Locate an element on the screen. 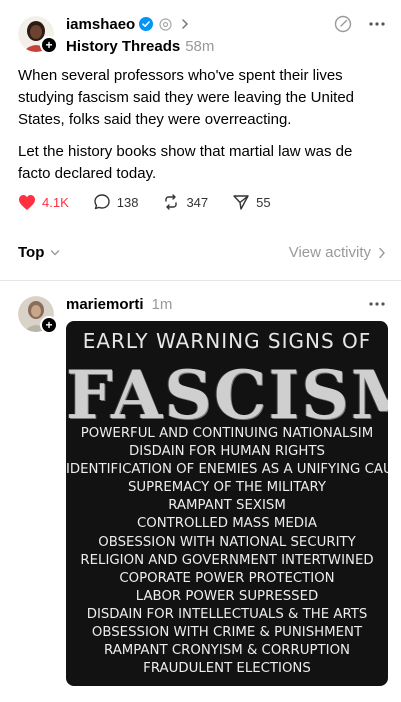  image-list-item: OBSESSION WITH CRIME & PUNISHMENT is located at coordinates (227, 633).